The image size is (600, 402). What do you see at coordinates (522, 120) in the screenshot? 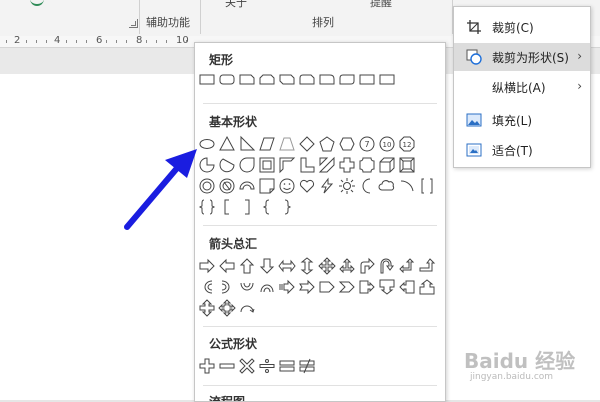
I see `menu-item-fill: 填充(L)` at bounding box center [522, 120].